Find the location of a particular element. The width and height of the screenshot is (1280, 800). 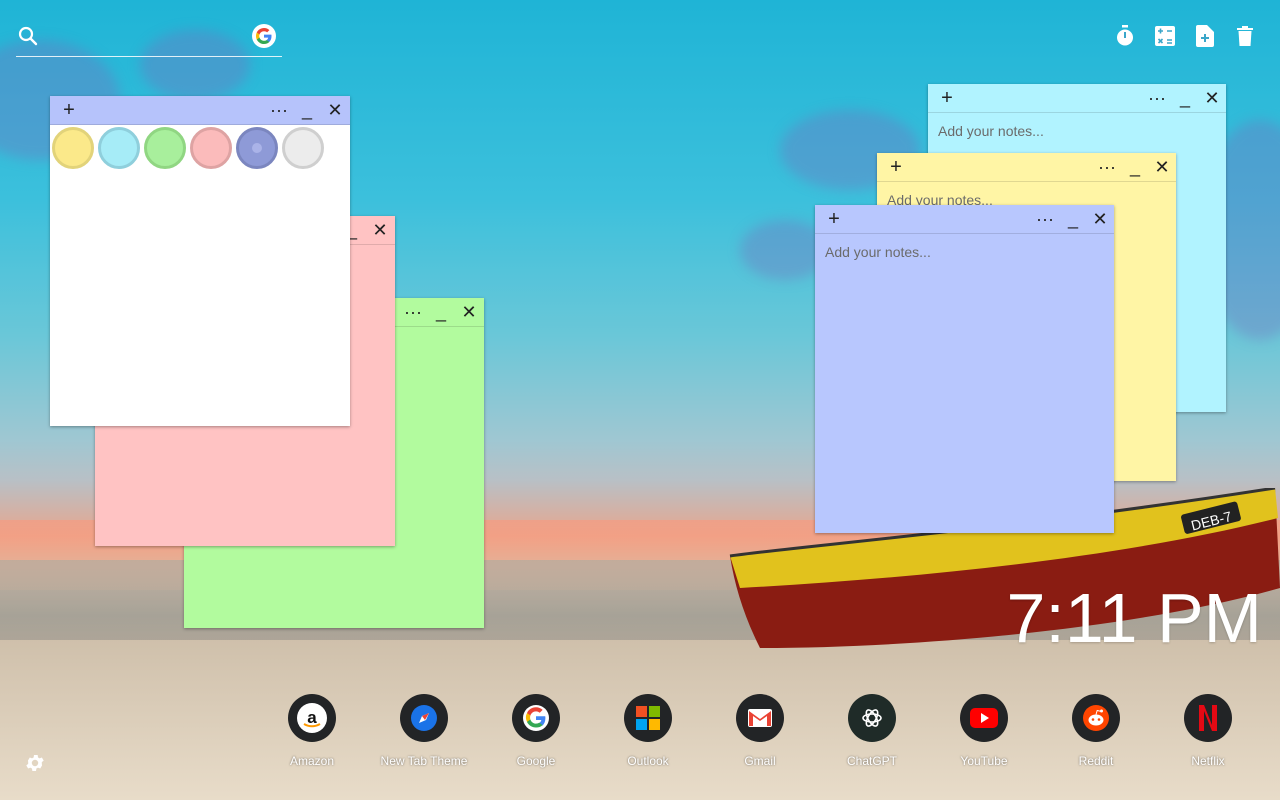

google-icon is located at coordinates (536, 718).